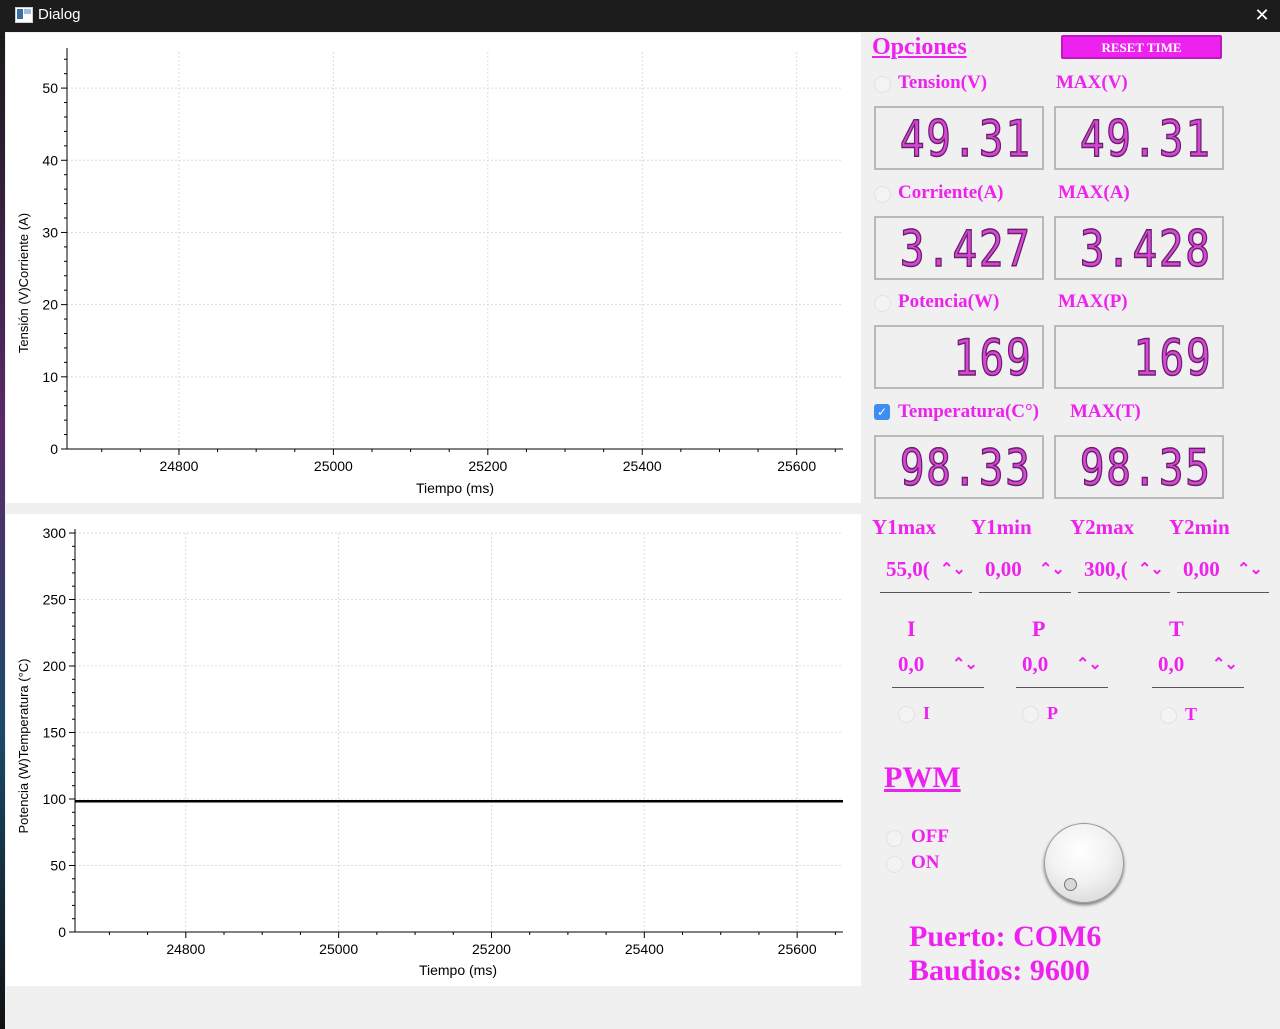 This screenshot has width=1280, height=1029. What do you see at coordinates (904, 527) in the screenshot?
I see `y1max-label: Y1max` at bounding box center [904, 527].